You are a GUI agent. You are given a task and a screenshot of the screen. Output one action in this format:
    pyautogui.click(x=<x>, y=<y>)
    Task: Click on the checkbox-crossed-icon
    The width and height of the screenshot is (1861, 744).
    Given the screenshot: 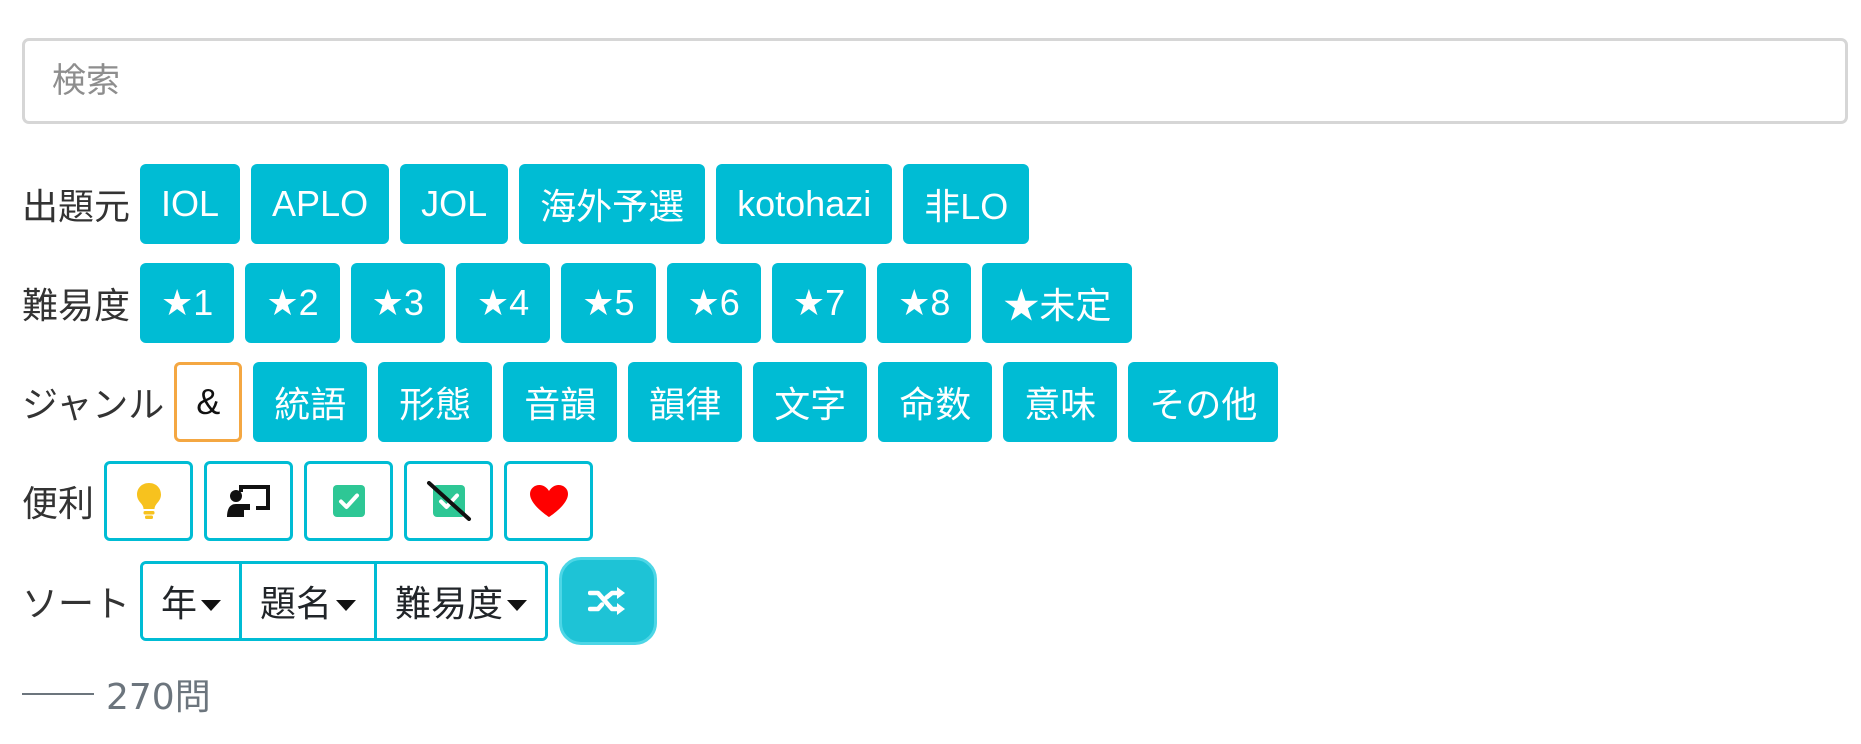 What is the action you would take?
    pyautogui.click(x=448, y=501)
    